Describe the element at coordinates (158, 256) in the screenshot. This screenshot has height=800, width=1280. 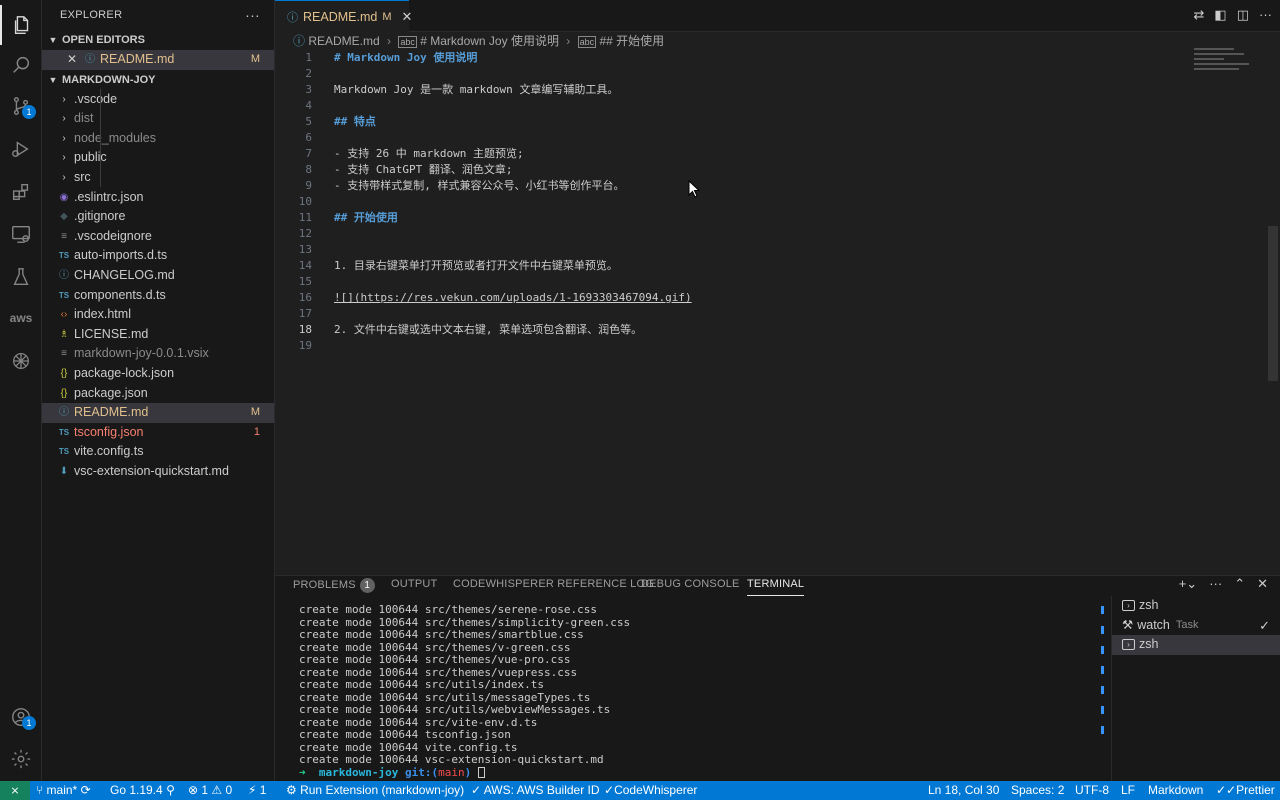
I see `tree-file: TS auto-imports.d.ts` at that location.